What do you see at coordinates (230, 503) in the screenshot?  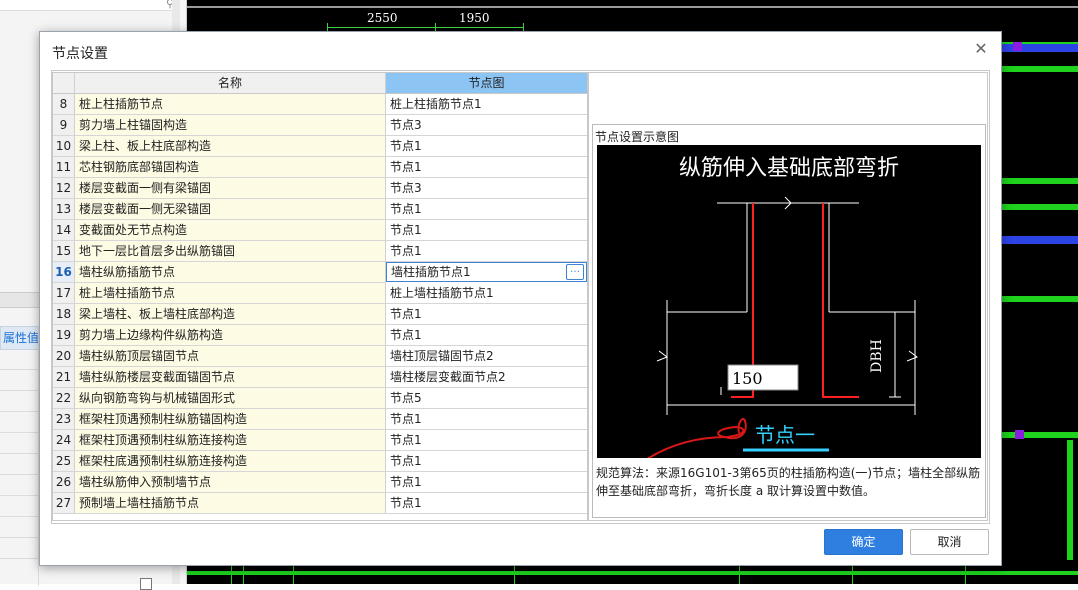 I see `node-name-cell: 预制墙上墙柱插筋节点` at bounding box center [230, 503].